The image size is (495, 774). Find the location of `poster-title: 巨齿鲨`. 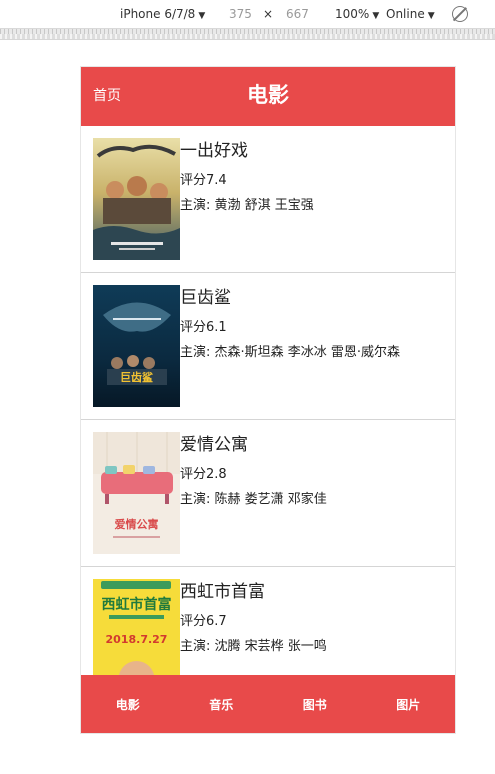

poster-title: 巨齿鲨 is located at coordinates (136, 377).